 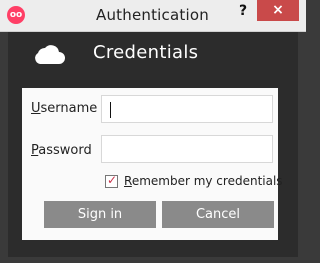 I want to click on username-label: Username, so click(x=64, y=108).